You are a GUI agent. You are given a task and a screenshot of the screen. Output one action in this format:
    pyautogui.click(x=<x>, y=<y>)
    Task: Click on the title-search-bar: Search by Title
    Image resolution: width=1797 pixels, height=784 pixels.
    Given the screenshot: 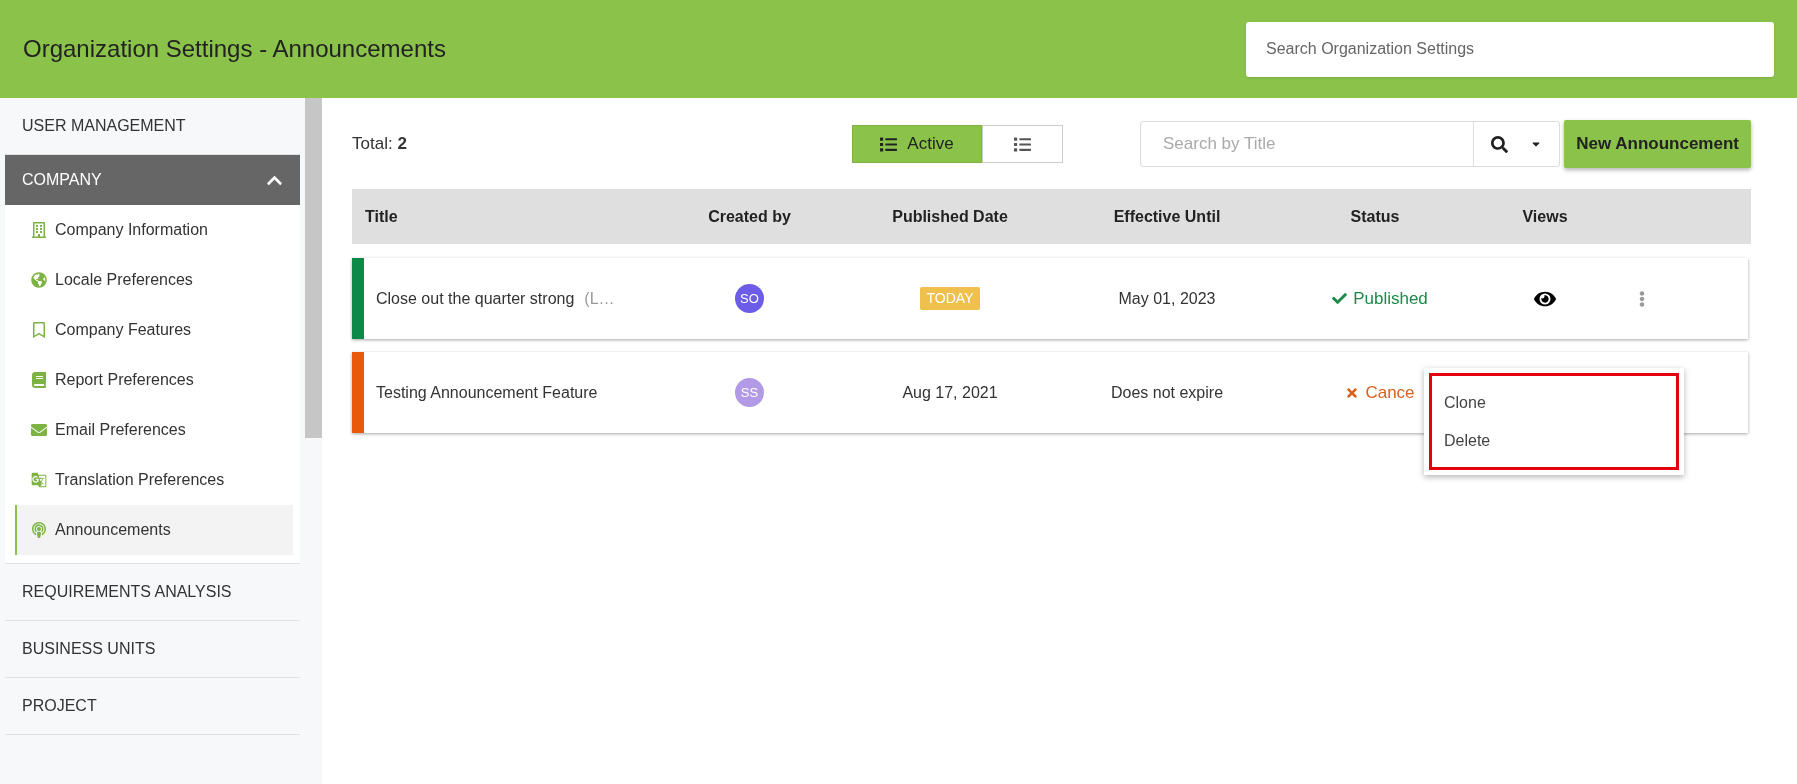 What is the action you would take?
    pyautogui.click(x=1350, y=144)
    